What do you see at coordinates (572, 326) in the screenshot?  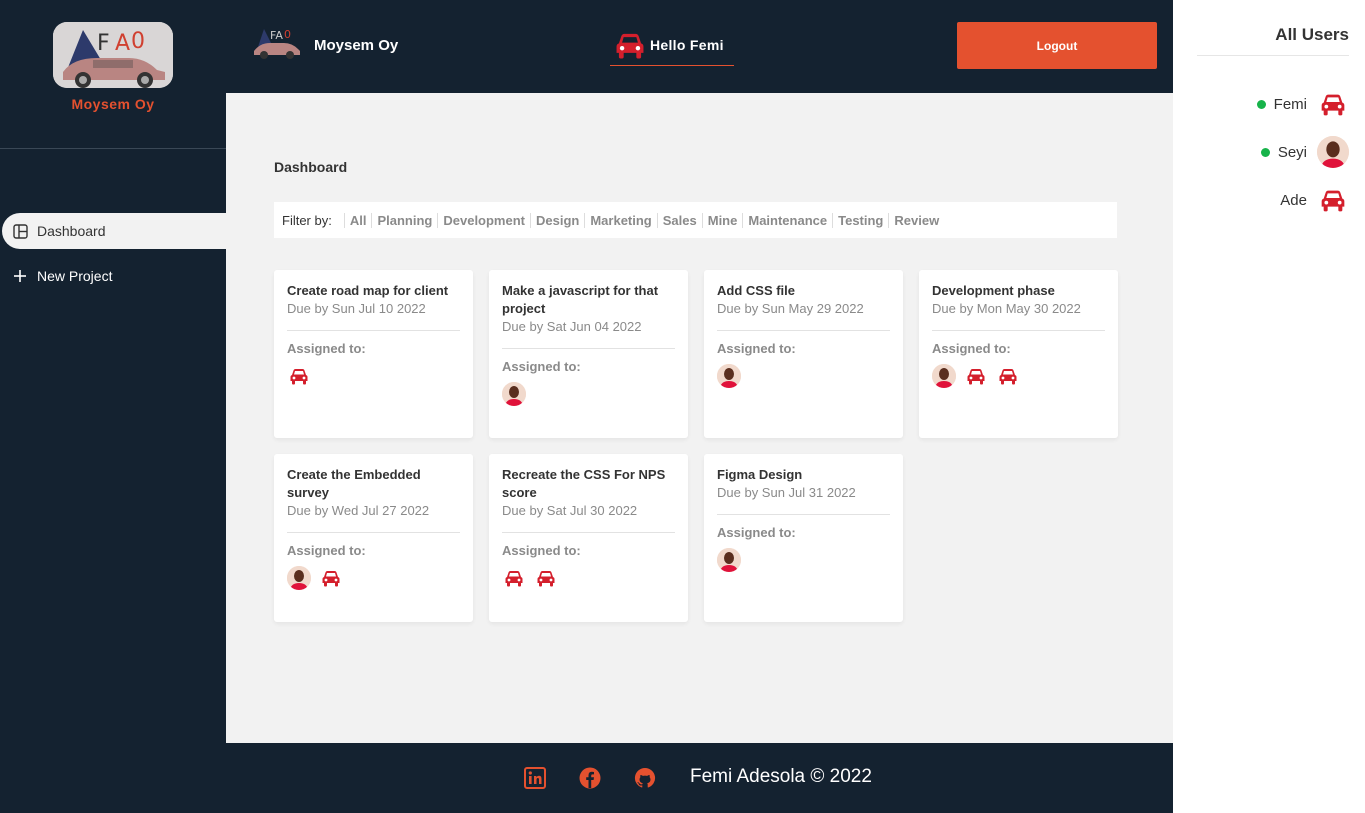 I see `project-due-date: Due by Sat Jun 04 2022` at bounding box center [572, 326].